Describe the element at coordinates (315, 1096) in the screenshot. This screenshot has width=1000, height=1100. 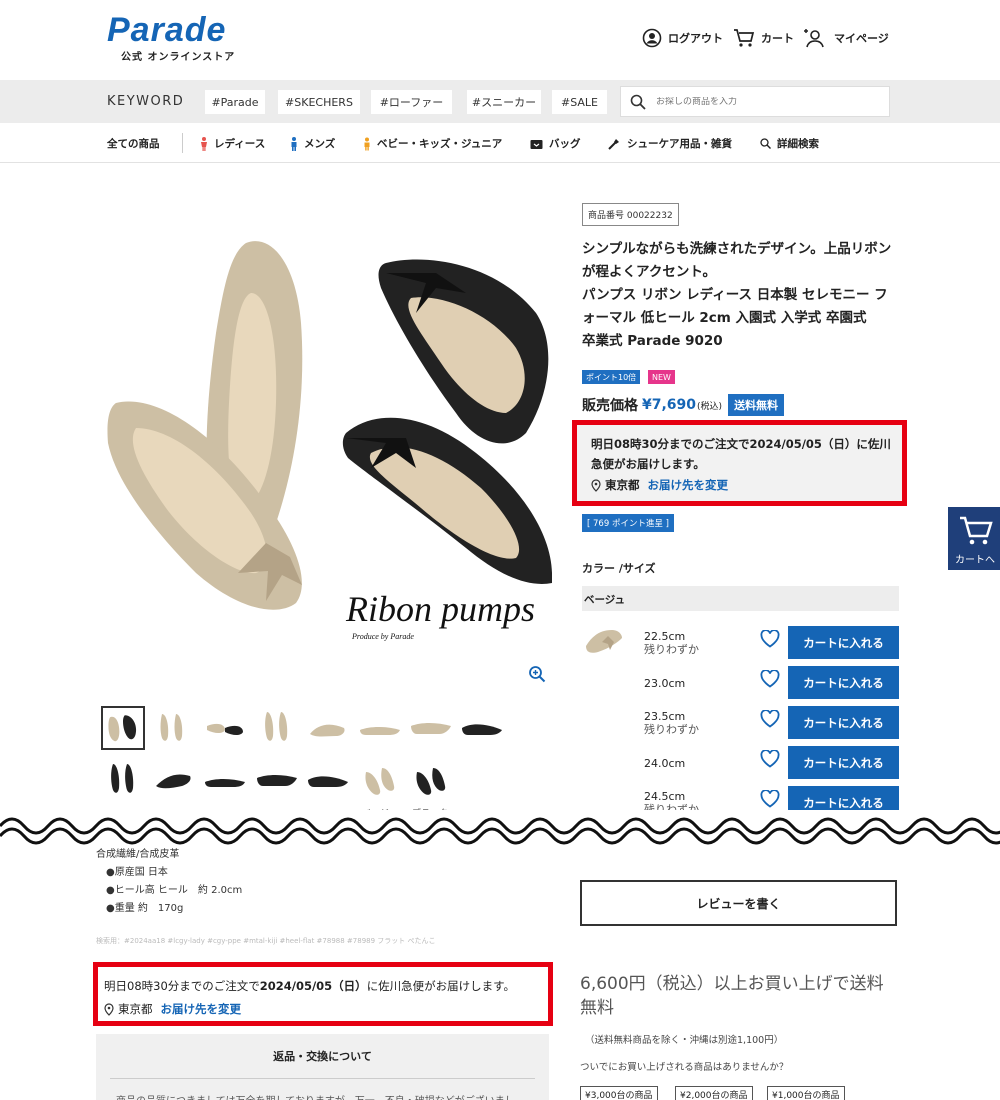
I see `returns-text: 商品の品質につきましては万全を期しておりますが、万一、不良・破損などがございまし` at that location.